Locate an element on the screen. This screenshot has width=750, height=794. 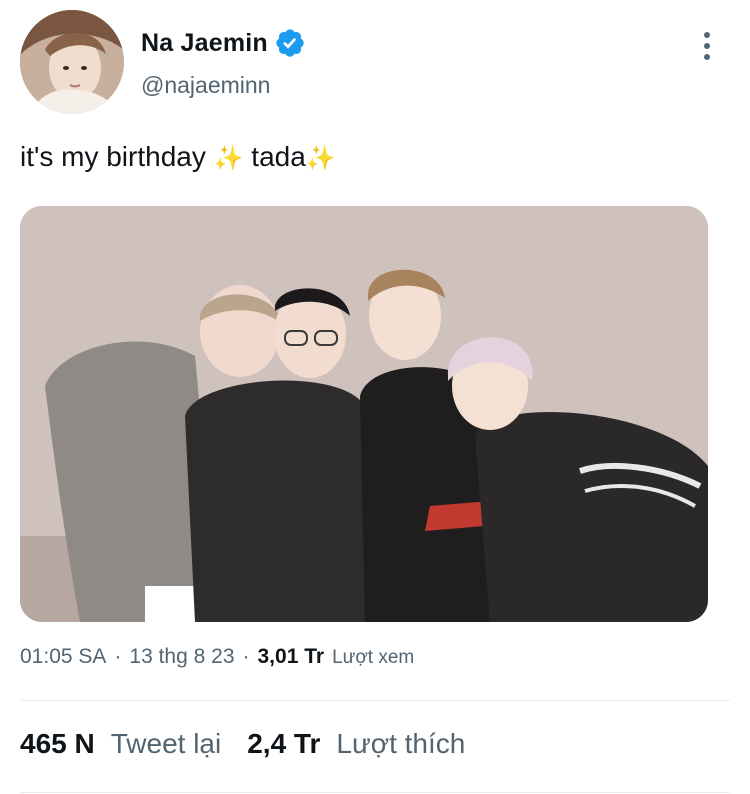
views-label: Lượt xem is located at coordinates (373, 657).